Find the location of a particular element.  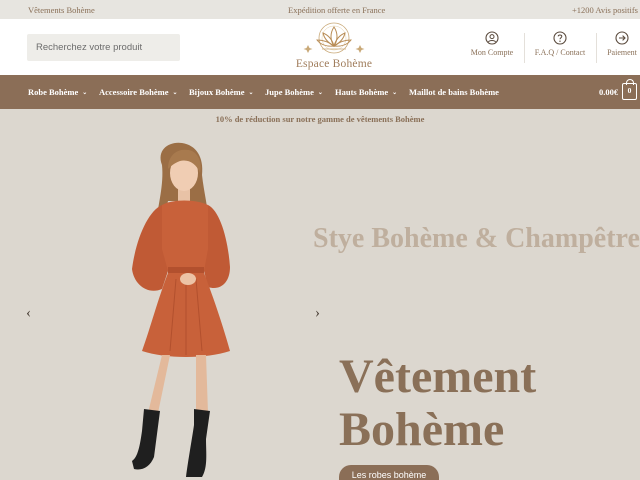

hero-model-image is located at coordinates (181, 309).